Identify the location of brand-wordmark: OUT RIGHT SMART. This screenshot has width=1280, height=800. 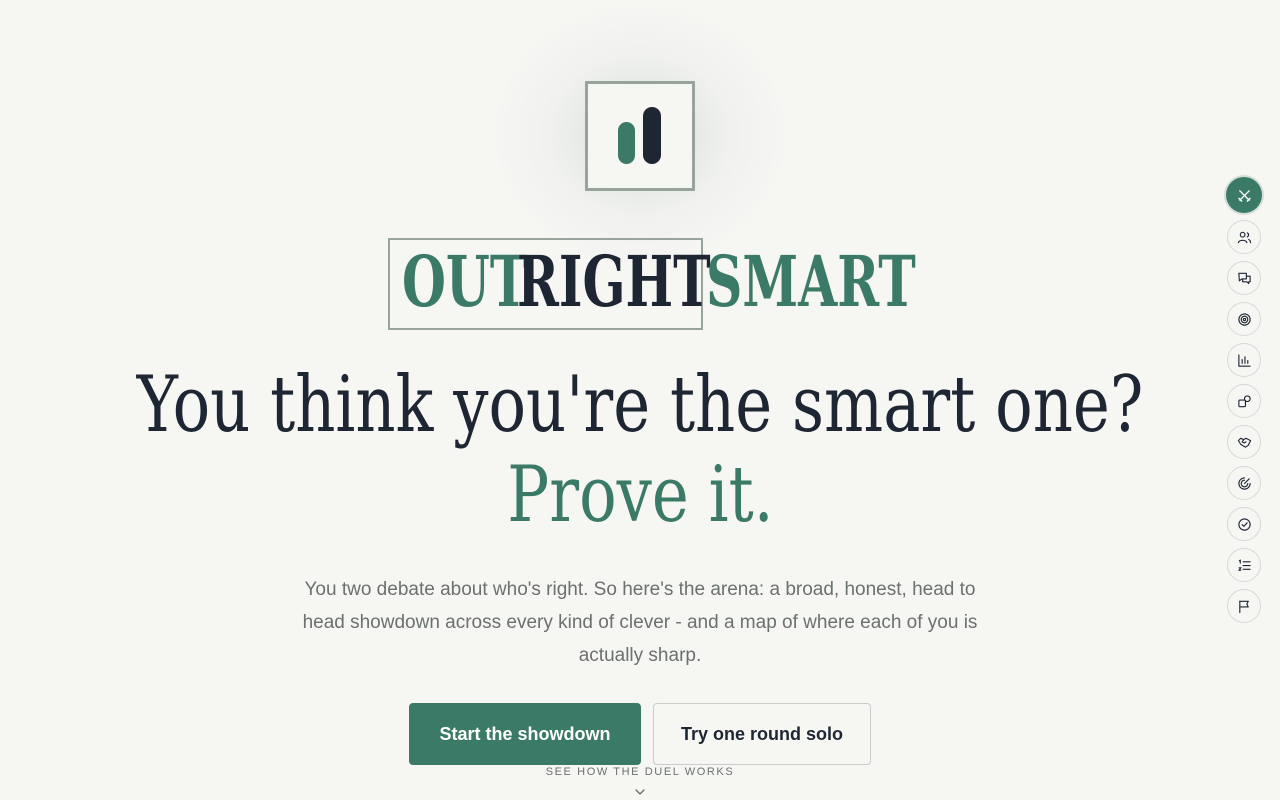
(640, 284).